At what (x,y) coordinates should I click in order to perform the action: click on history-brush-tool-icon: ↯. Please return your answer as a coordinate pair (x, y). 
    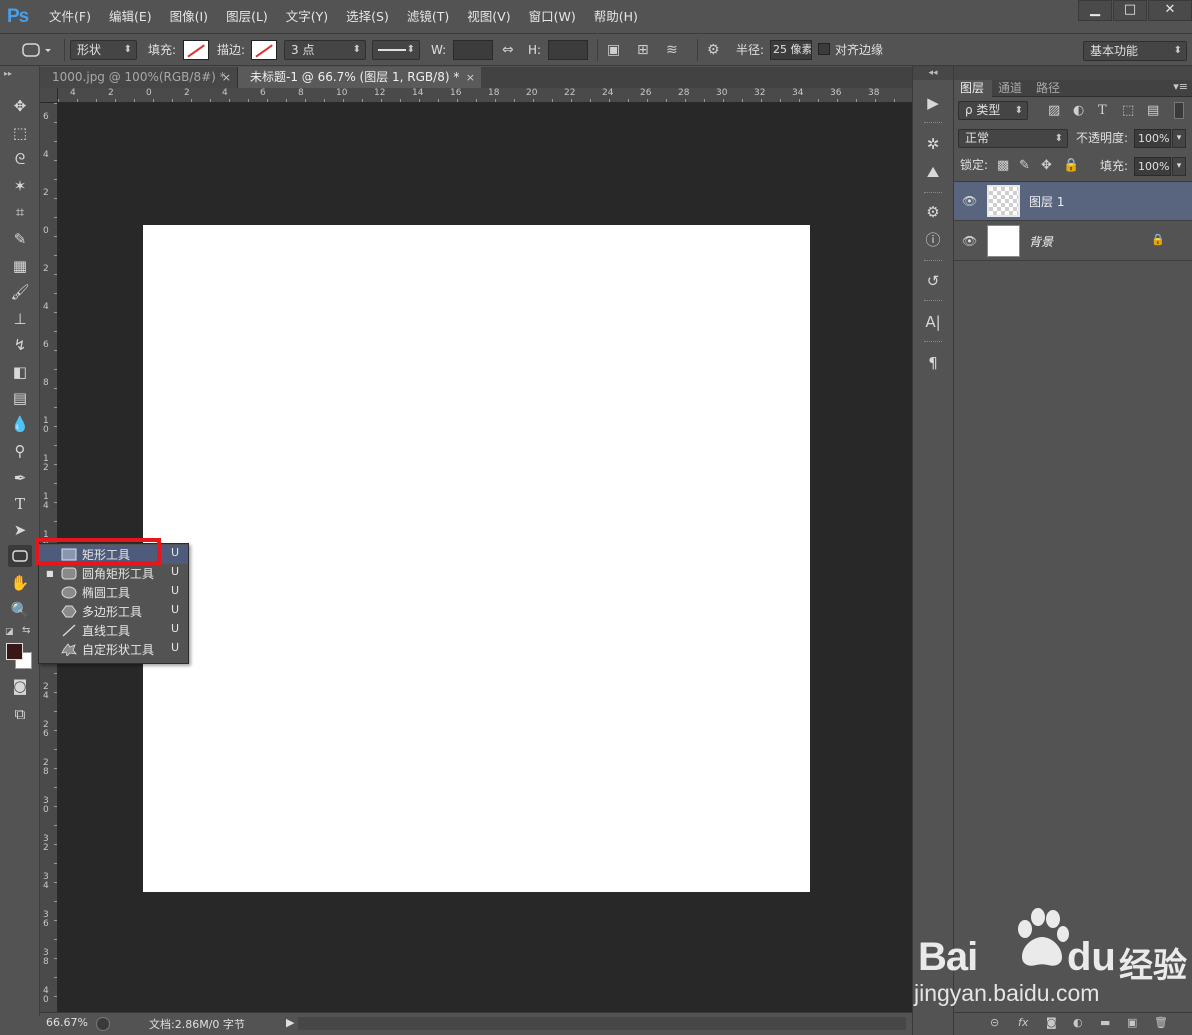
    Looking at the image, I should click on (20, 345).